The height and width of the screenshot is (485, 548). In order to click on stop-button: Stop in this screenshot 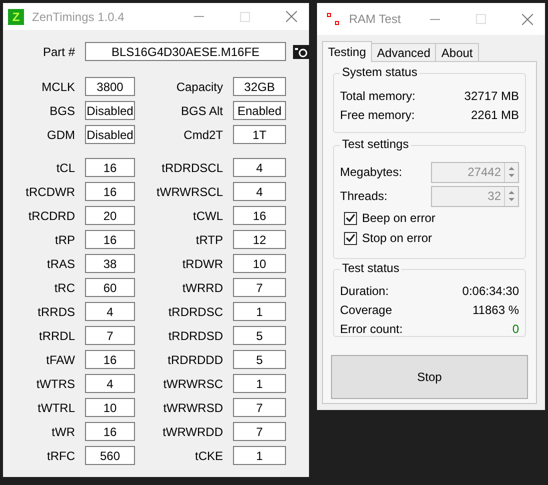, I will do `click(429, 377)`.